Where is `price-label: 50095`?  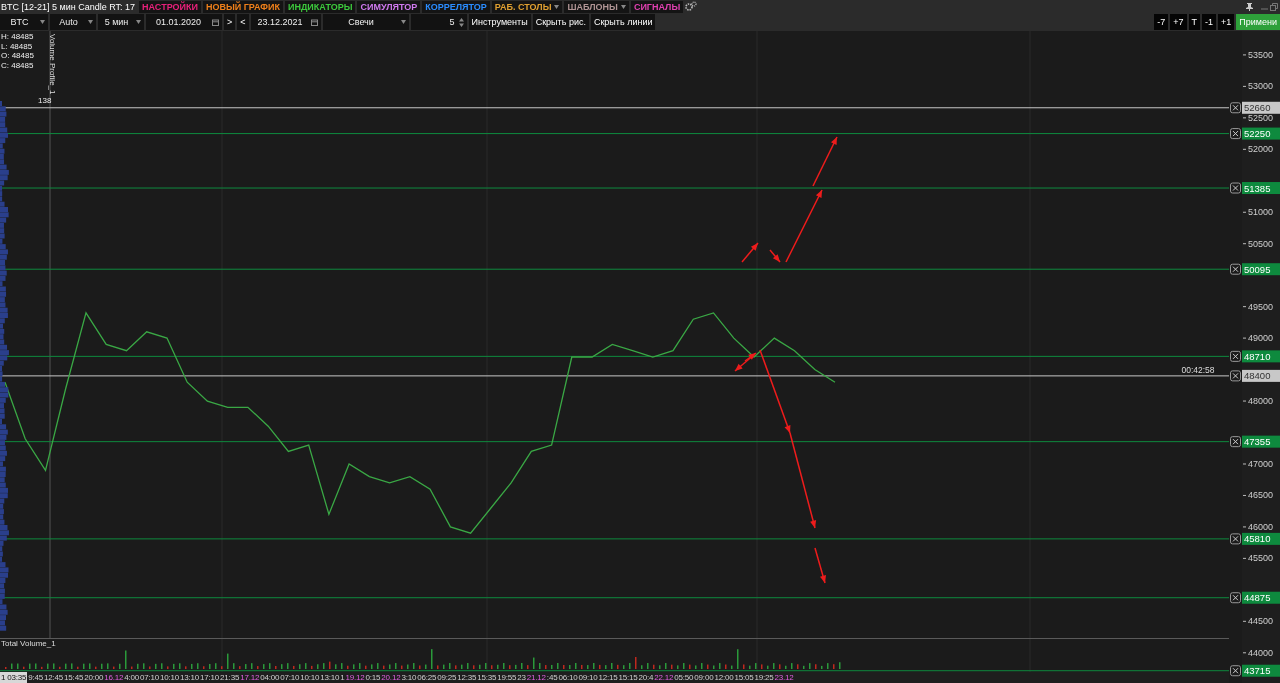 price-label: 50095 is located at coordinates (1261, 269).